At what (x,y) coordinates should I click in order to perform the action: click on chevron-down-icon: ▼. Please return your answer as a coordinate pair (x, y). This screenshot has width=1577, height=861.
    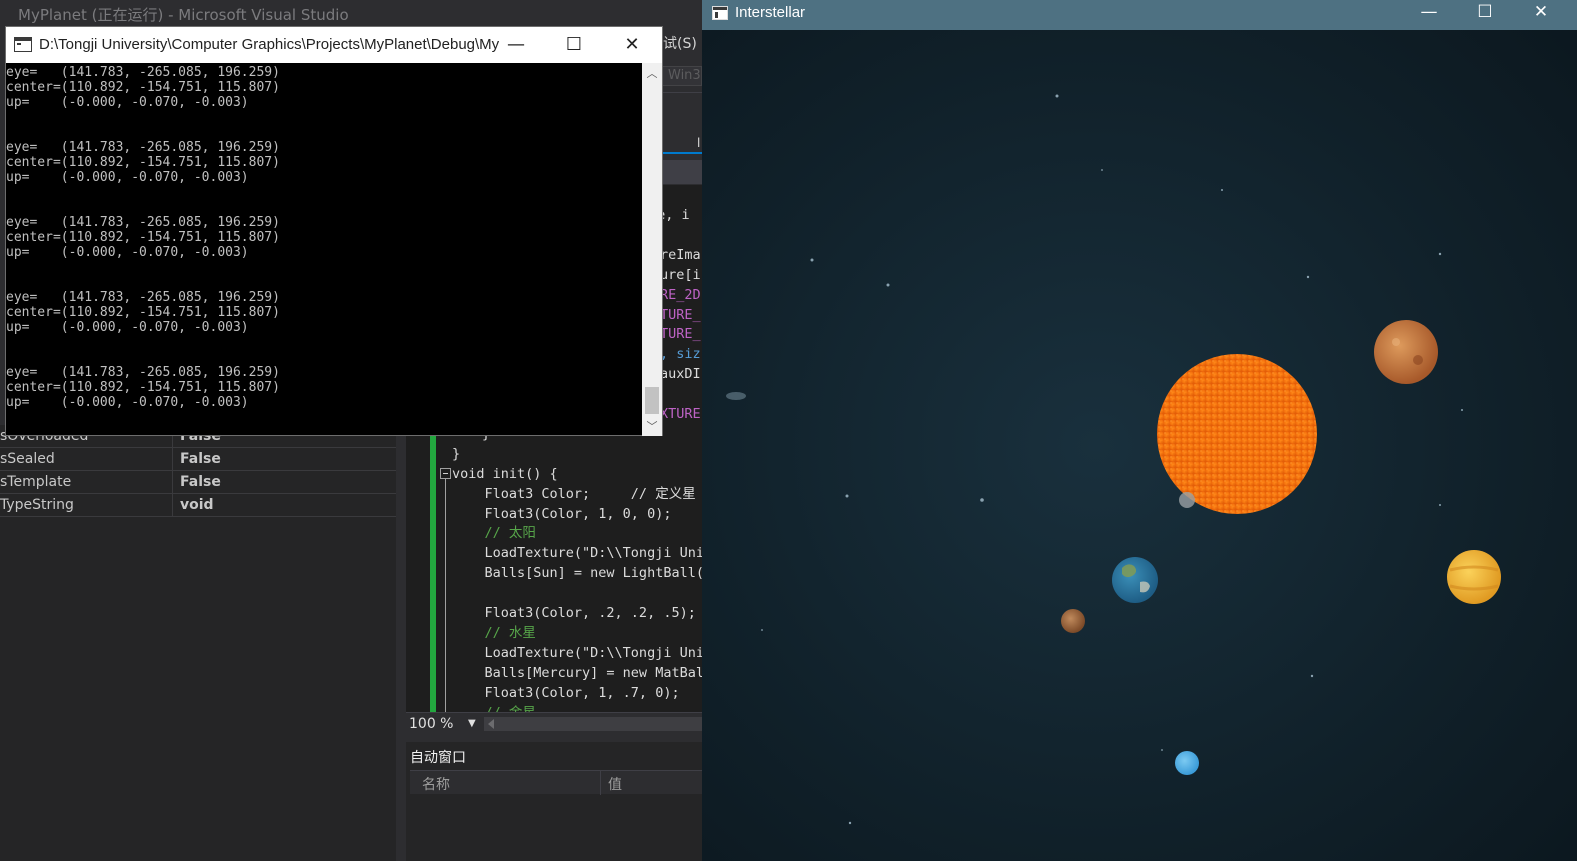
    Looking at the image, I should click on (472, 724).